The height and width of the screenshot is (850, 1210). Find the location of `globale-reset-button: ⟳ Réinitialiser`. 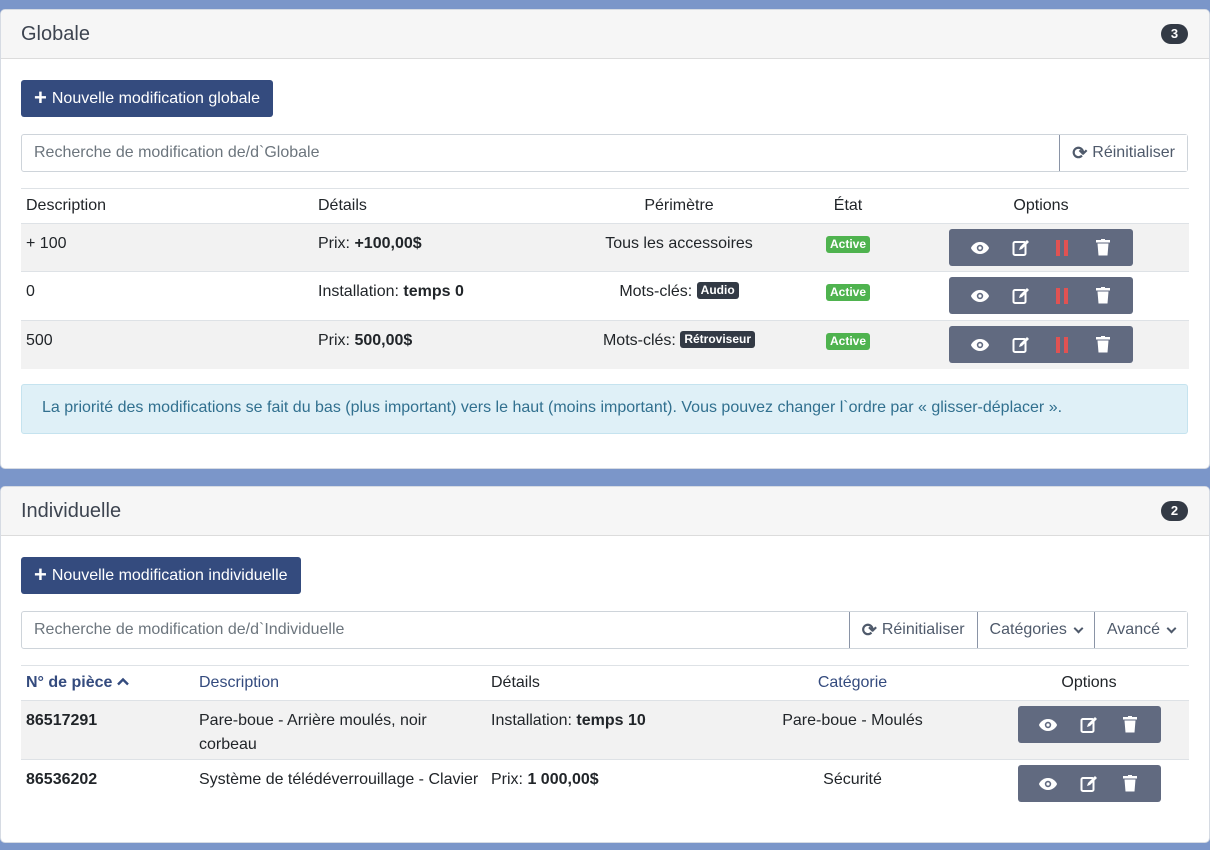

globale-reset-button: ⟳ Réinitialiser is located at coordinates (1123, 153).